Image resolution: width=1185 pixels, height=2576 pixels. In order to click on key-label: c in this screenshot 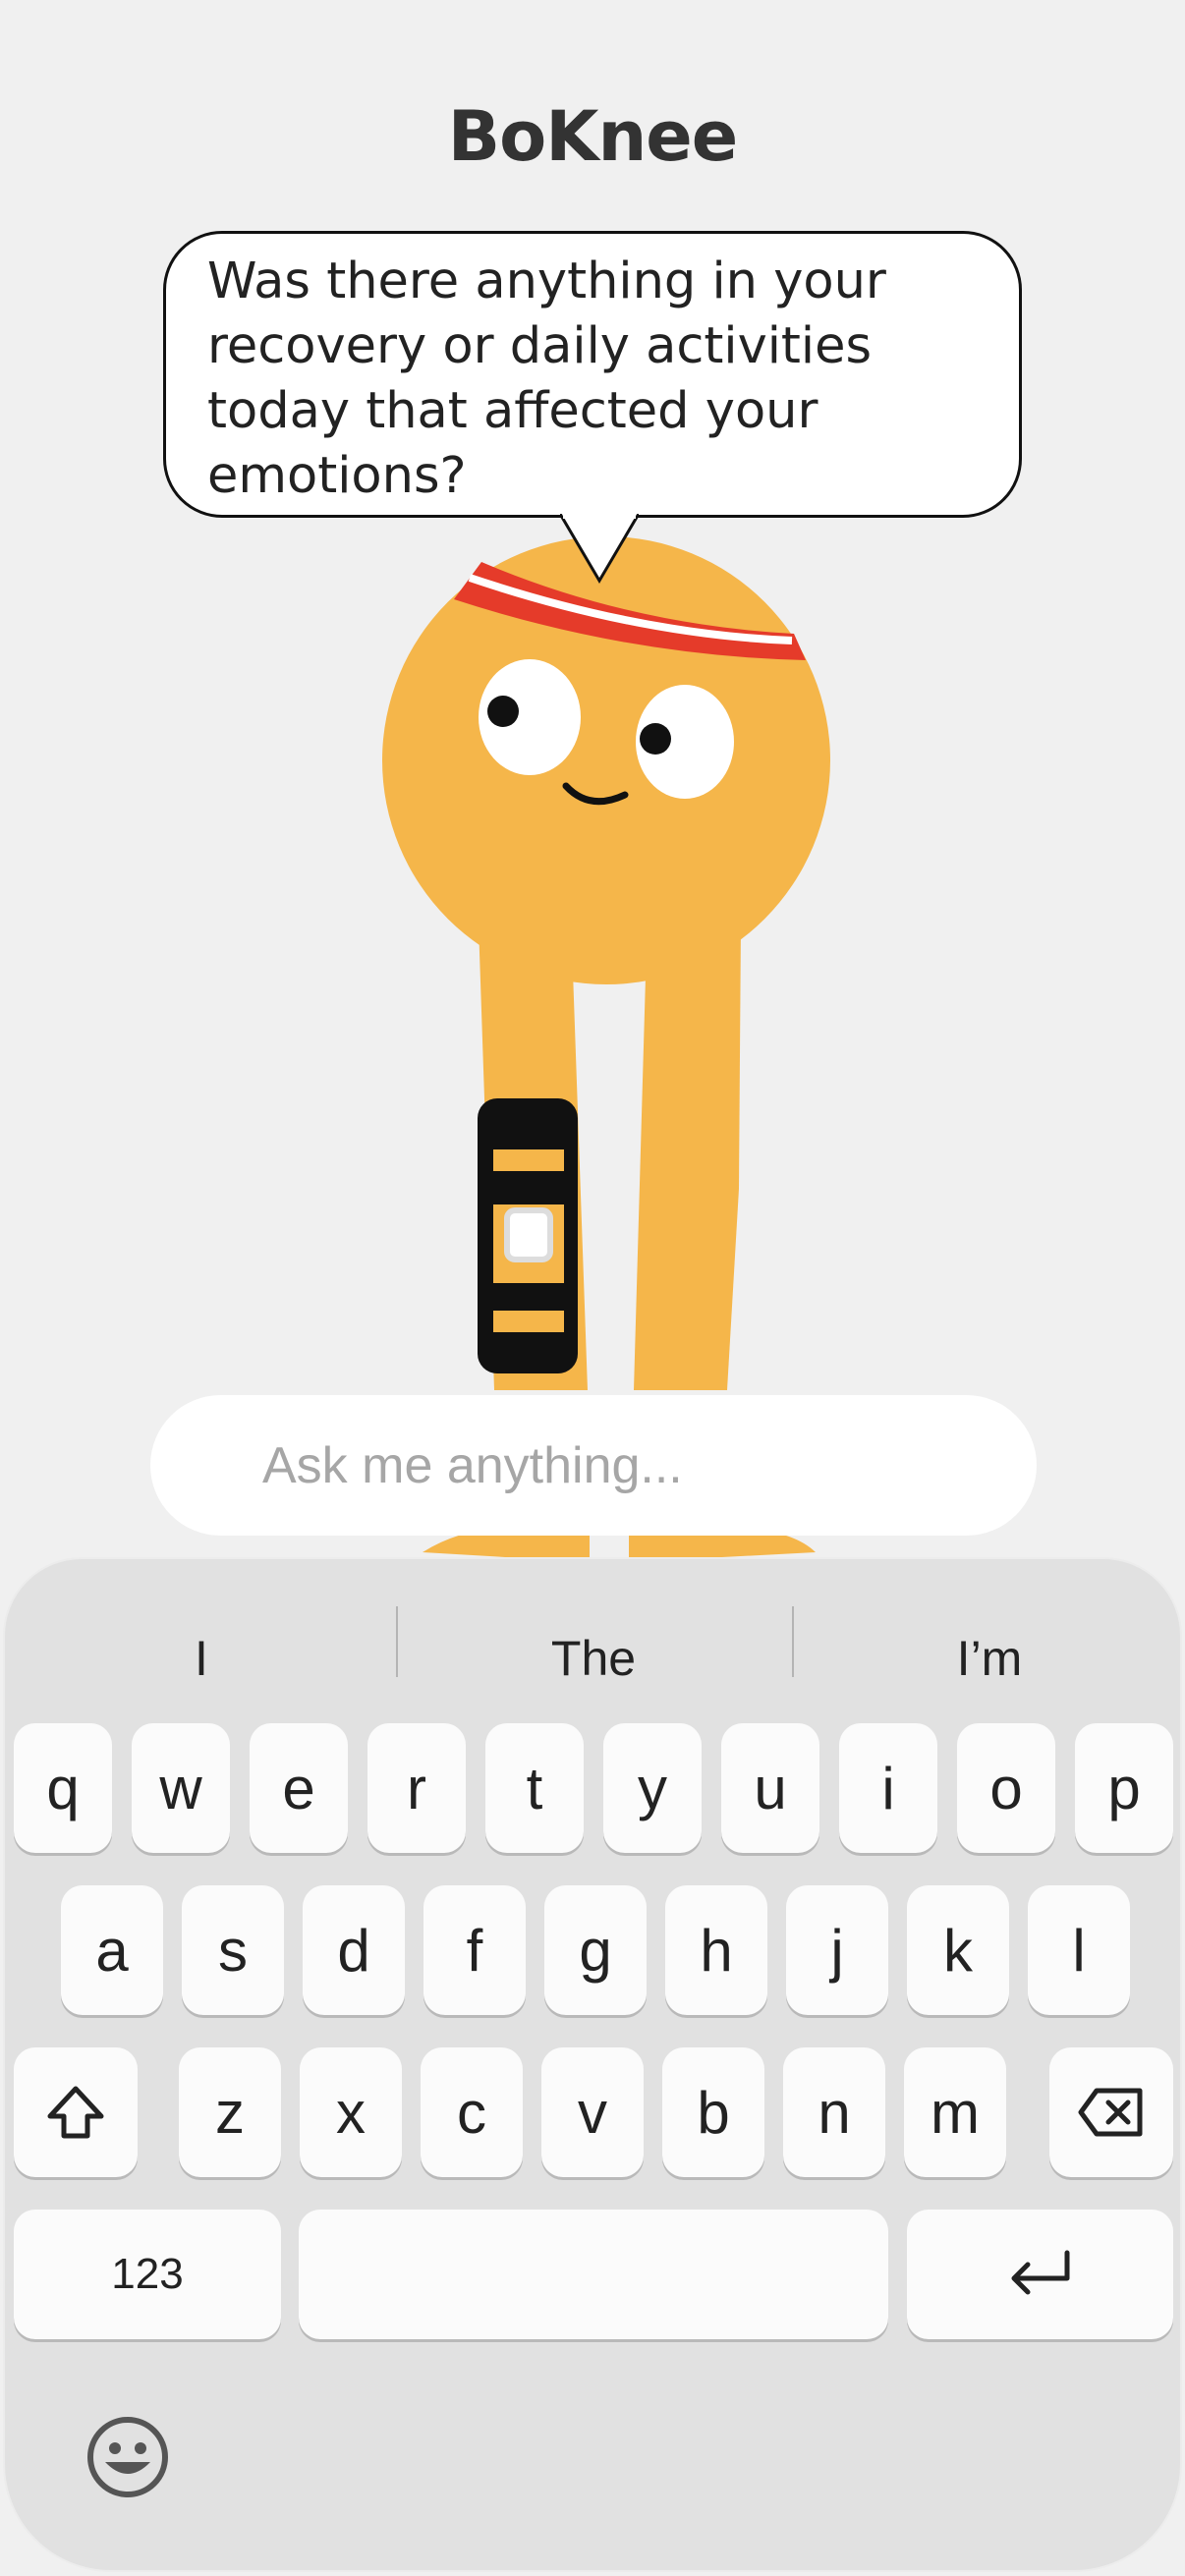, I will do `click(472, 2112)`.